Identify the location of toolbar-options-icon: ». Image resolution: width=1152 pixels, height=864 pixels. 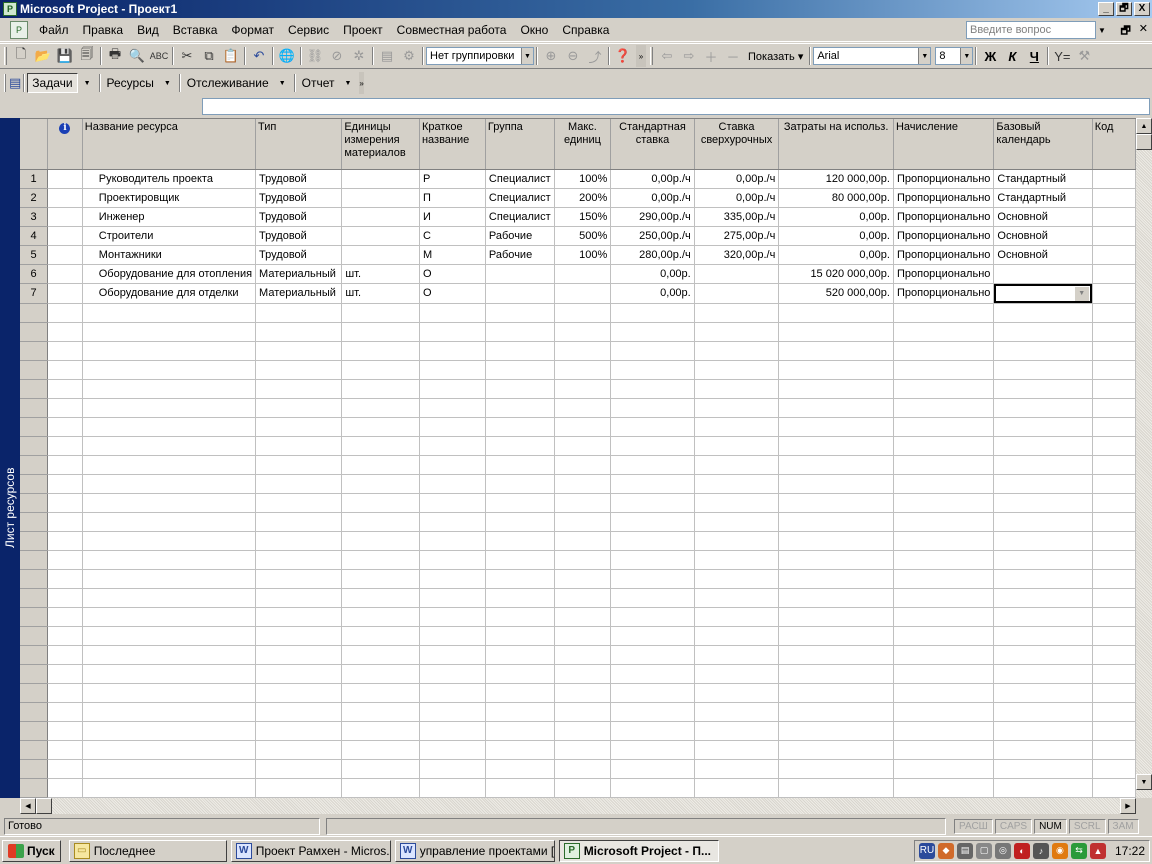
(361, 83).